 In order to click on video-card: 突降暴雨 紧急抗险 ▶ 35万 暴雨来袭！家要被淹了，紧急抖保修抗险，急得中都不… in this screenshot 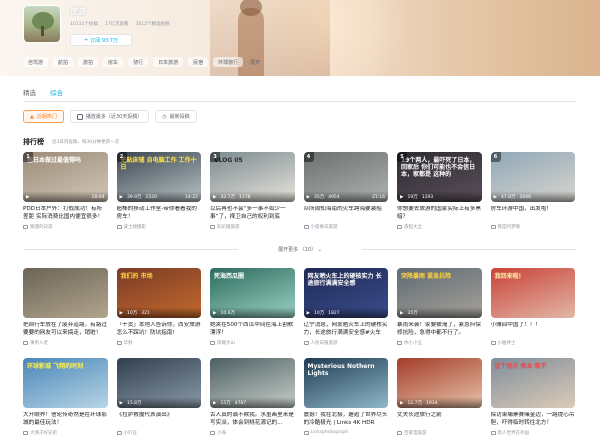, I will do `click(439, 307)`.